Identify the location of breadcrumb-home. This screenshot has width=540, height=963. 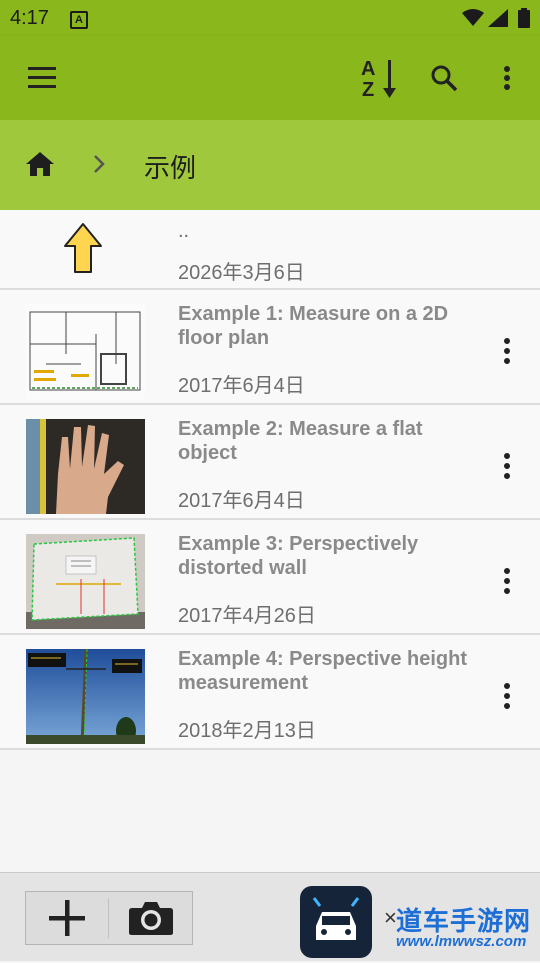
(40, 166).